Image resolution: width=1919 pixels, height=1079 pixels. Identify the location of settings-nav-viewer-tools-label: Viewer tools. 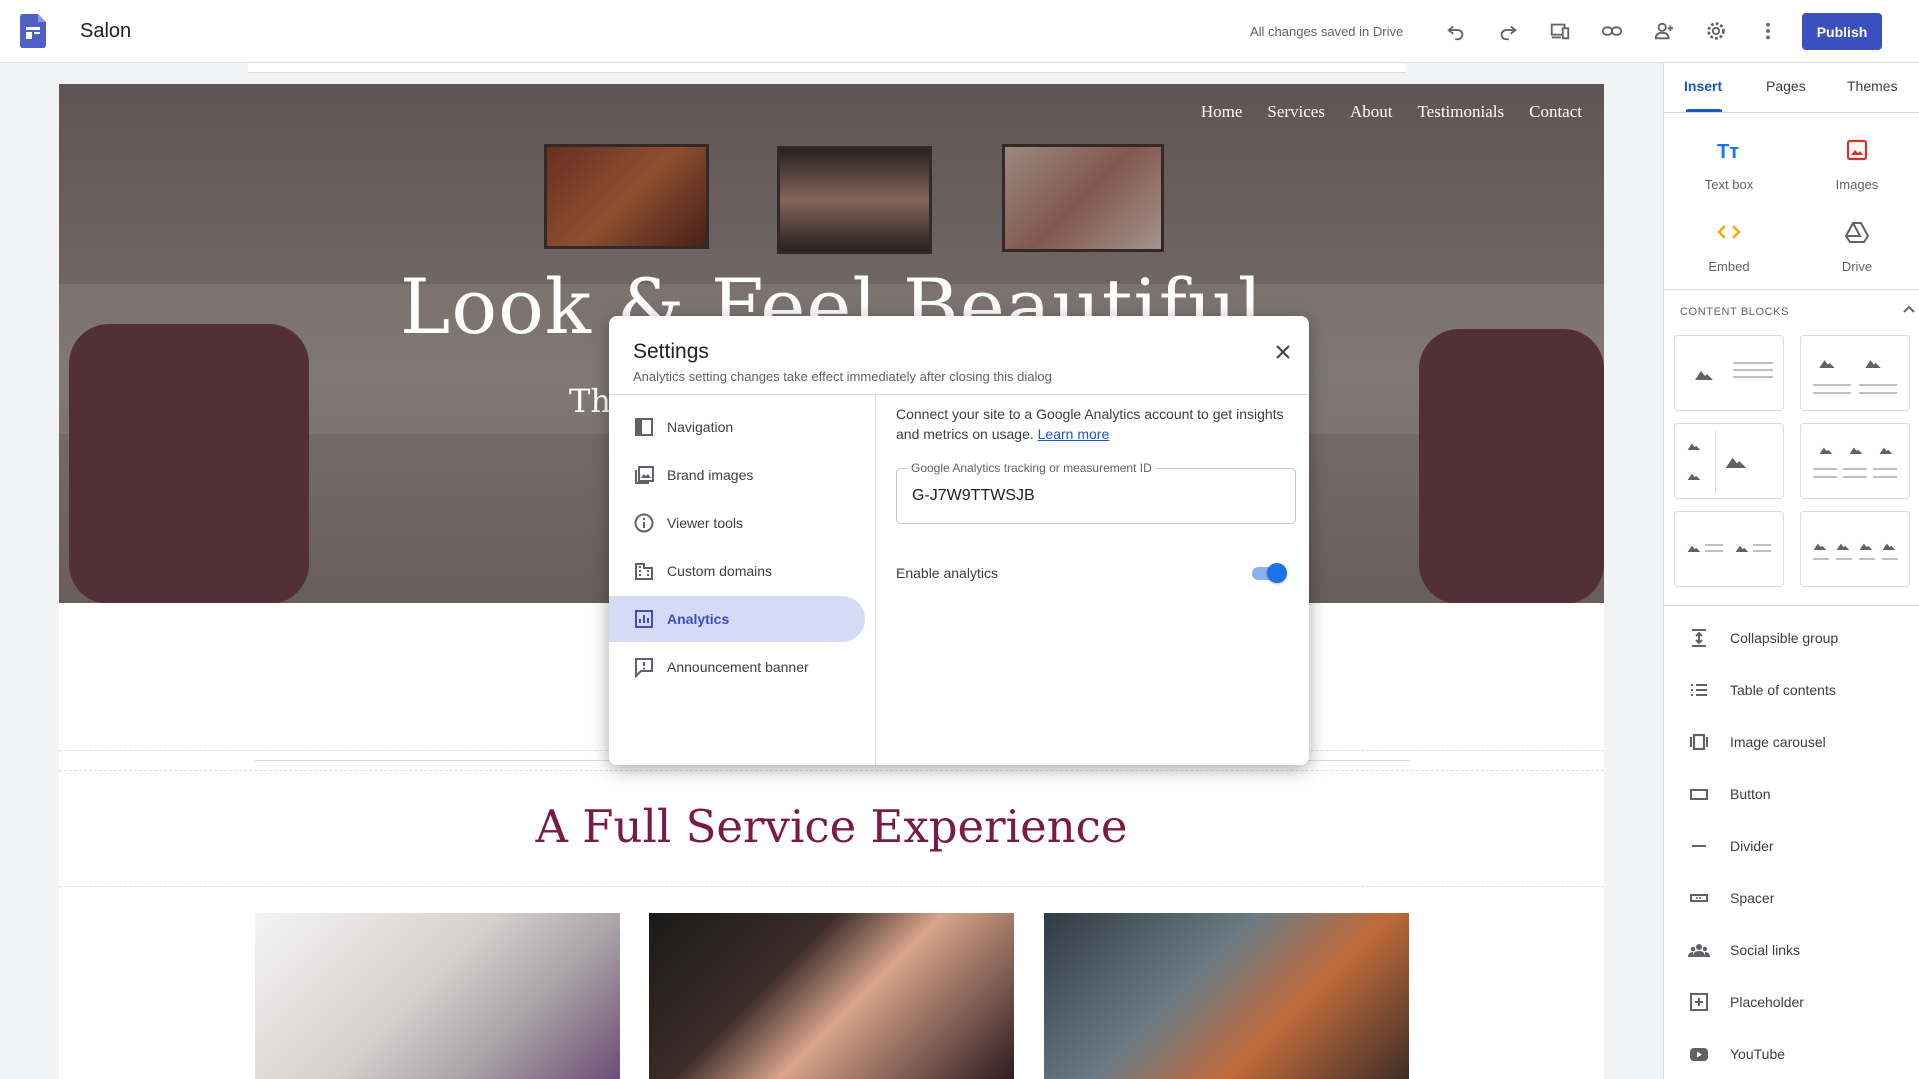
(705, 523).